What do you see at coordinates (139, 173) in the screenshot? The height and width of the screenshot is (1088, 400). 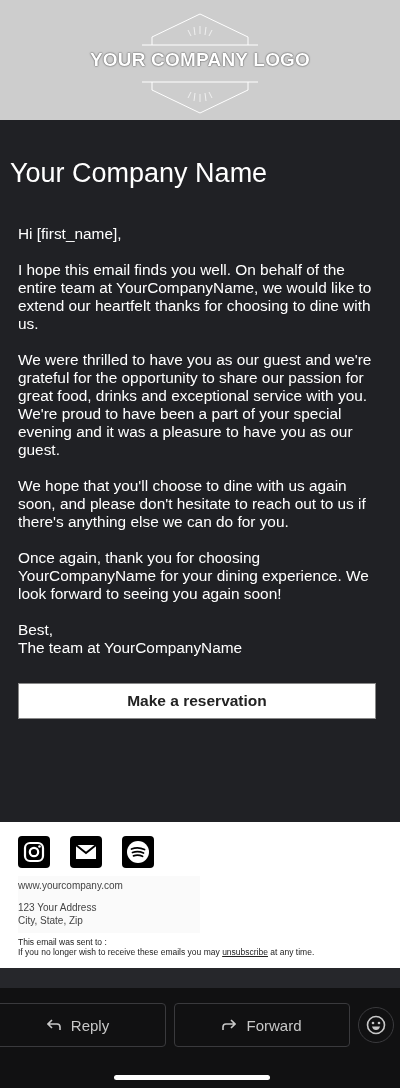 I see `company-name: Your Company Name` at bounding box center [139, 173].